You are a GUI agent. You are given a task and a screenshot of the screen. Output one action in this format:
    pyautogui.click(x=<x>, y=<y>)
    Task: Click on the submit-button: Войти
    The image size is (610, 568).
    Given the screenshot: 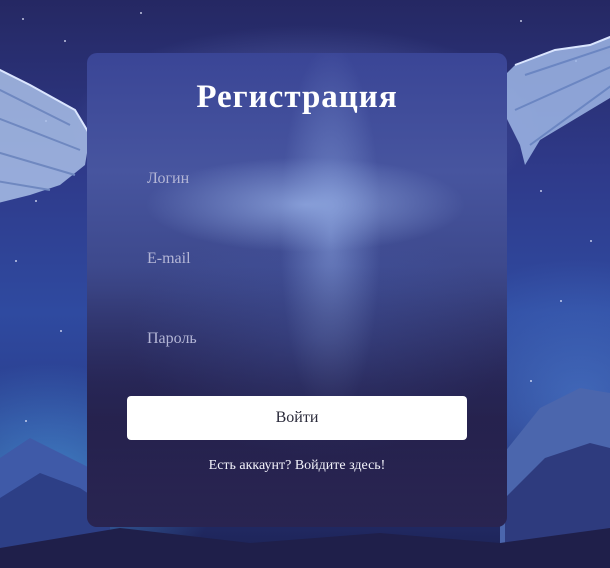 What is the action you would take?
    pyautogui.click(x=297, y=418)
    